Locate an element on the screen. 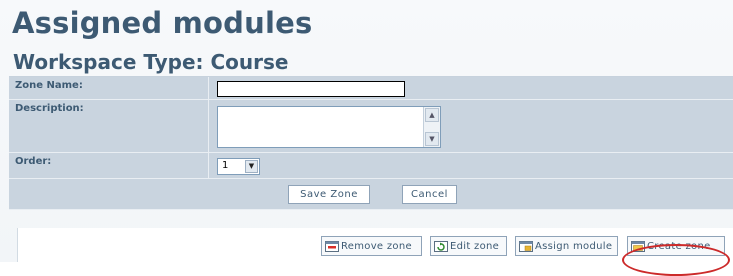  order-label: Order: is located at coordinates (33, 161).